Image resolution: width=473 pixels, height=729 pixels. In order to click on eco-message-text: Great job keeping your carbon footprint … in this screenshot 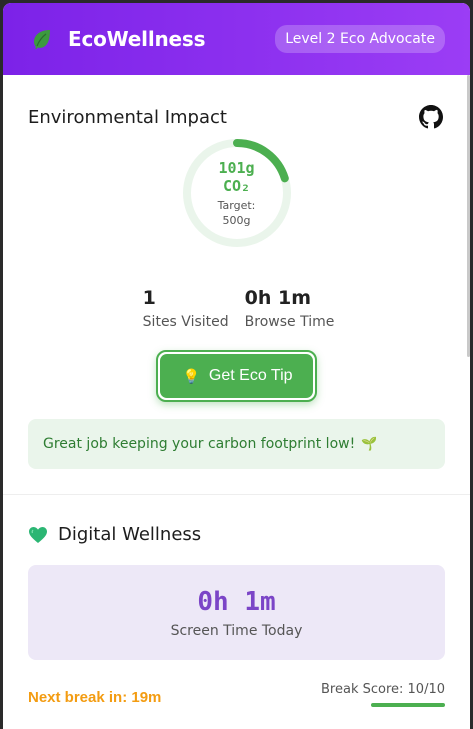, I will do `click(199, 444)`.